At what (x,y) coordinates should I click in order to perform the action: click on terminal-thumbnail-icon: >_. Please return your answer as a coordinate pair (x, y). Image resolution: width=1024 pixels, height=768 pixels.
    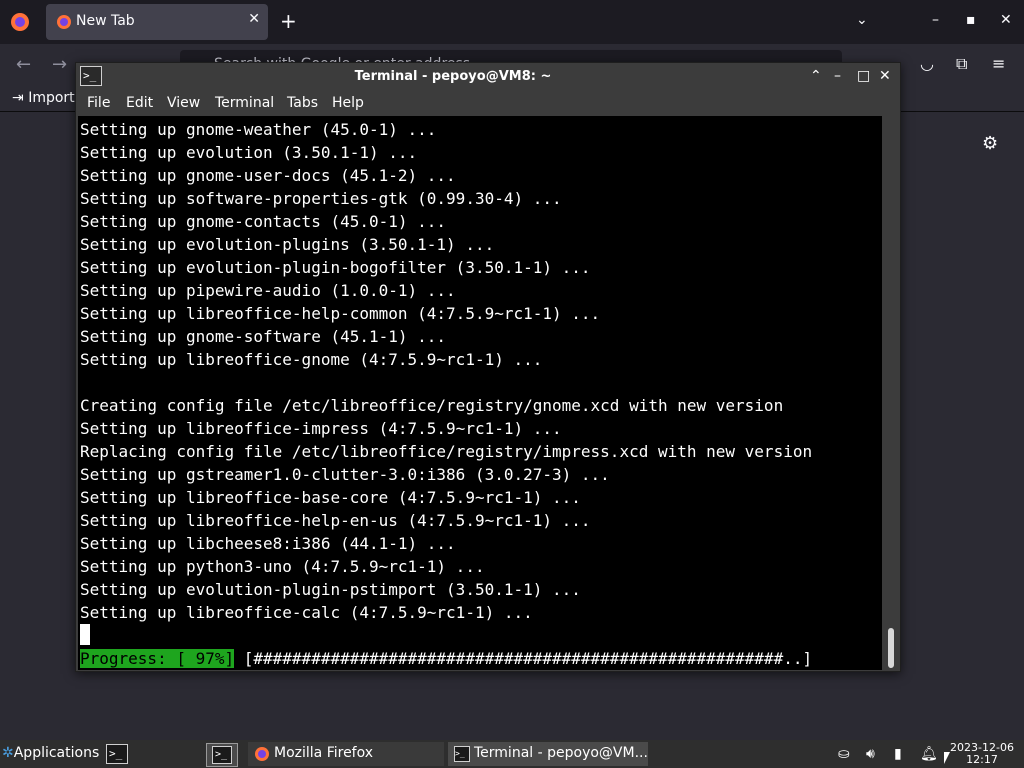
    Looking at the image, I should click on (222, 755).